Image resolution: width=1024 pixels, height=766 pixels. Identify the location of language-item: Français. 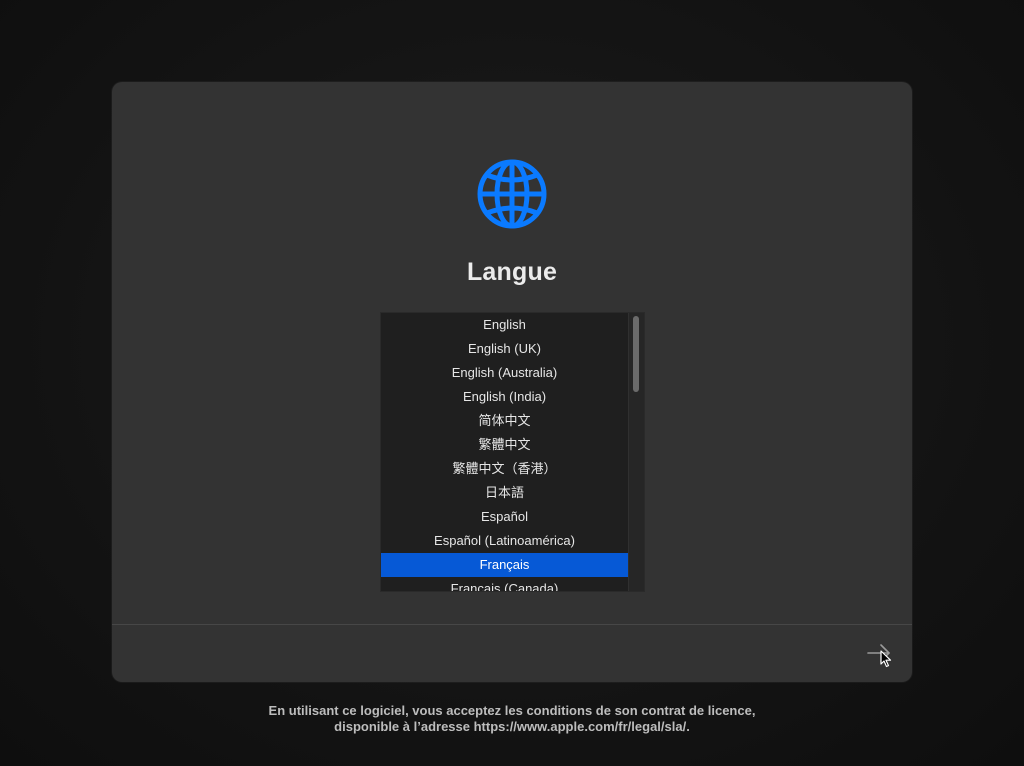
(504, 565).